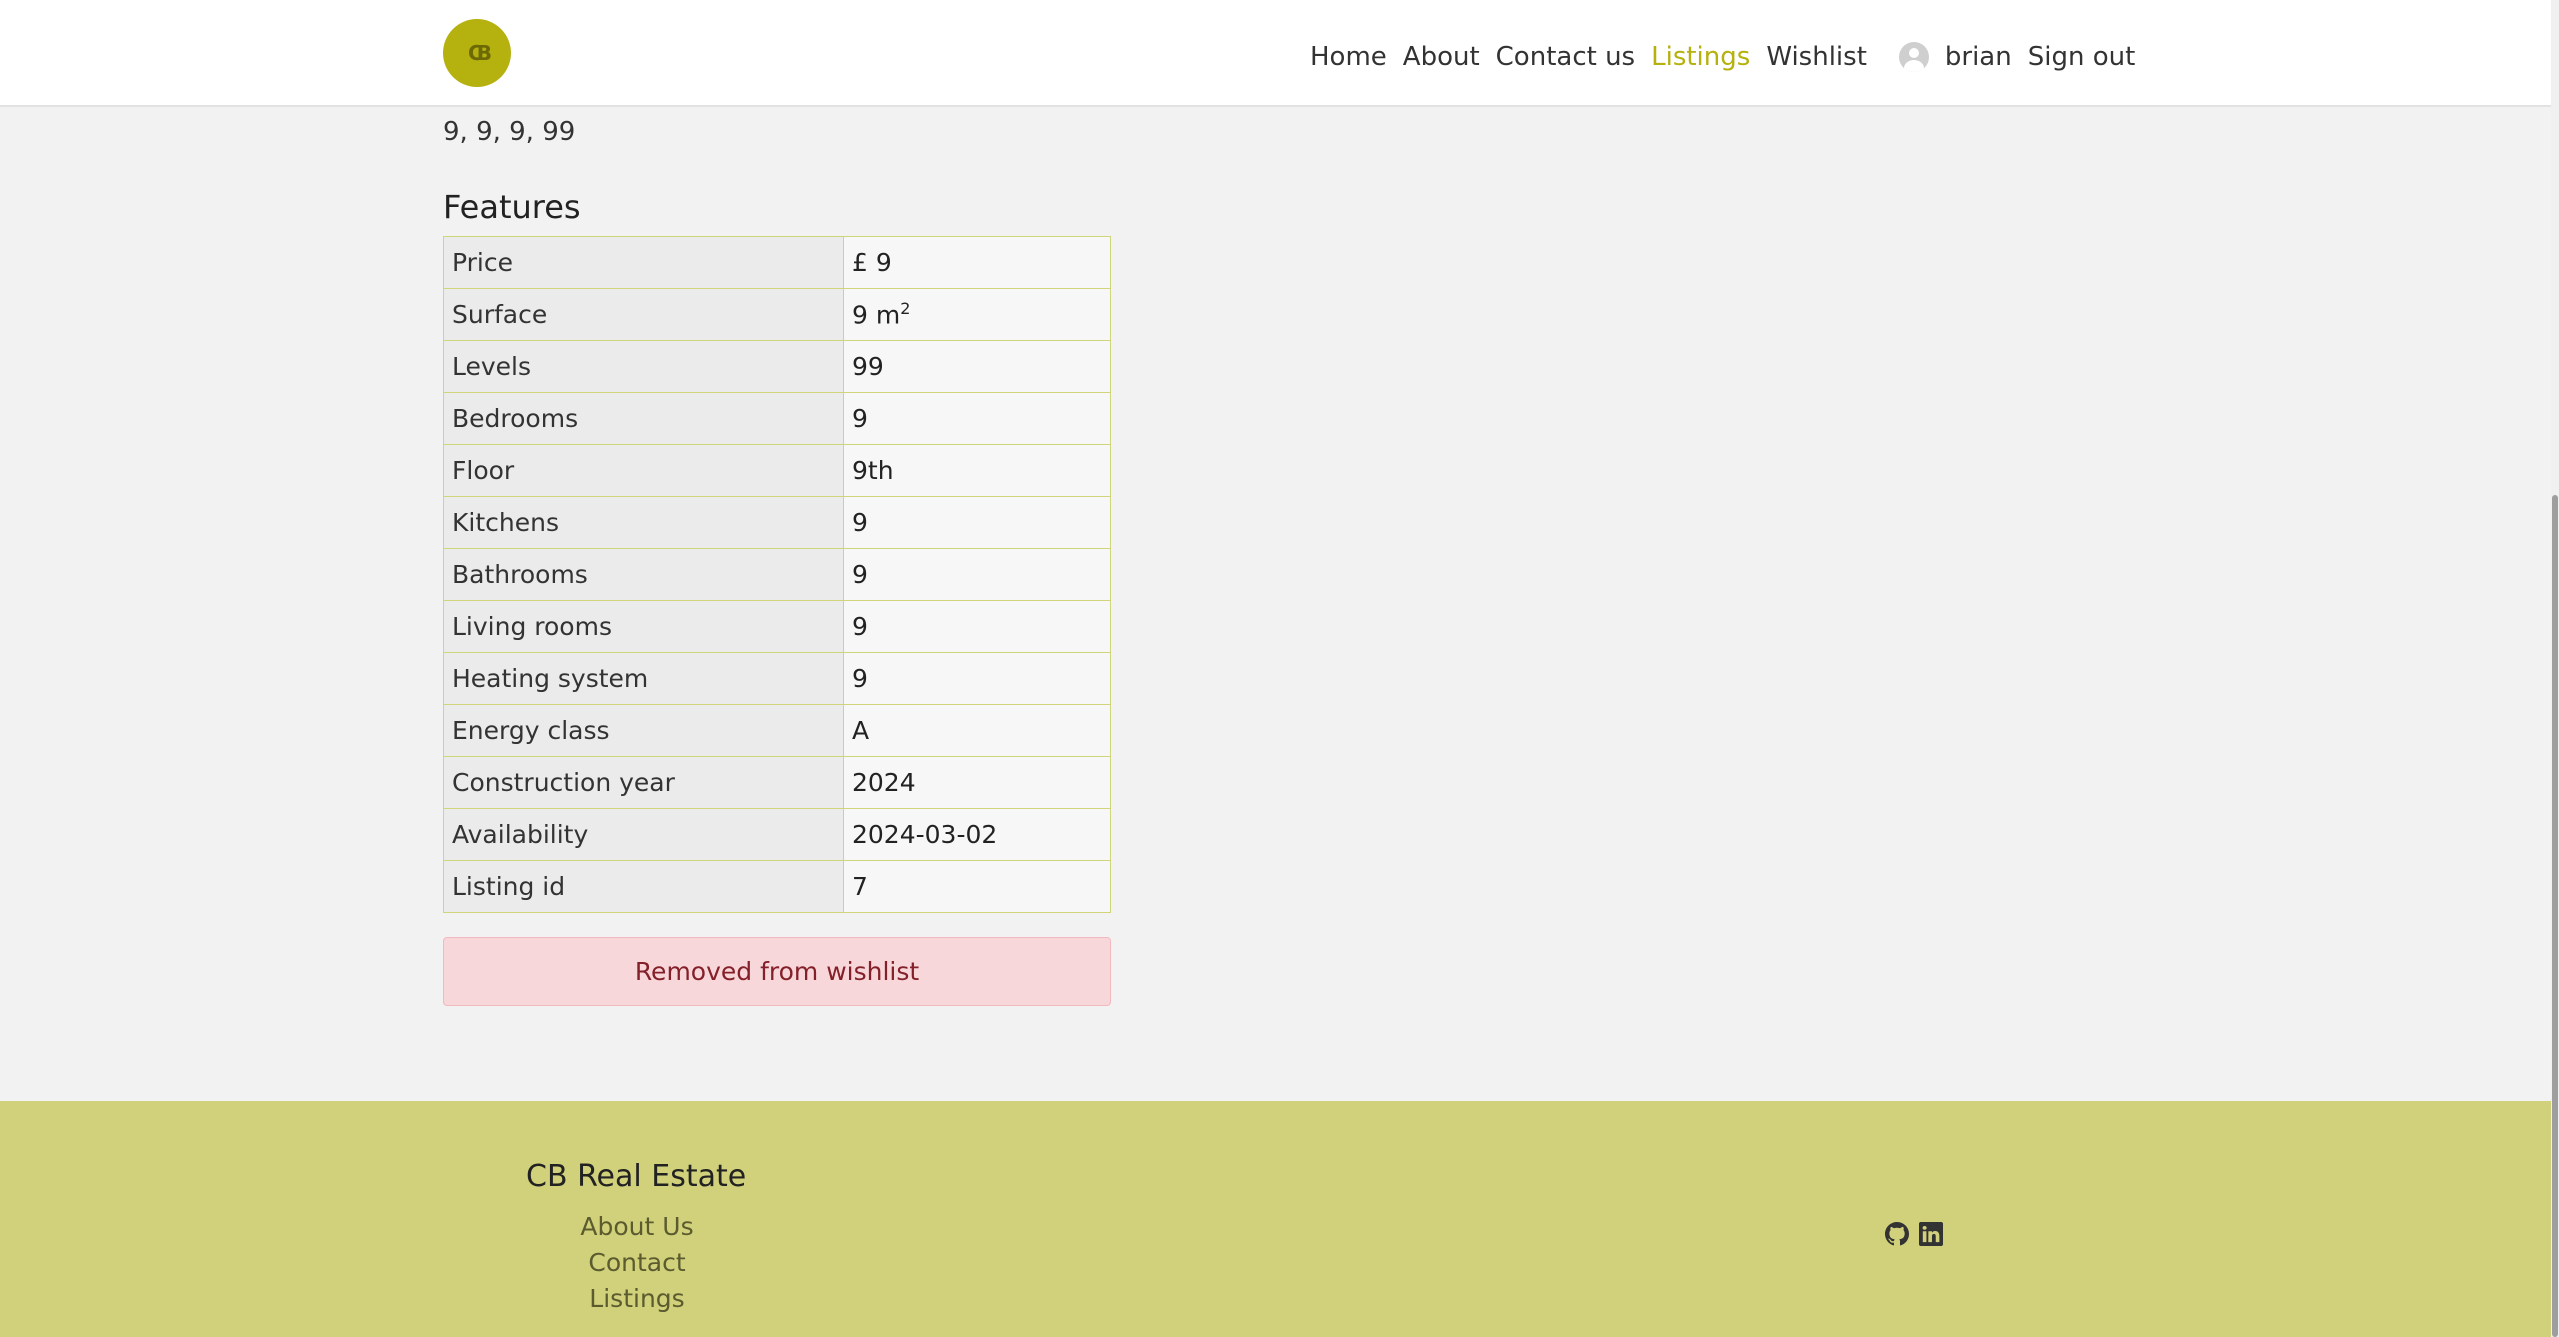  What do you see at coordinates (477, 53) in the screenshot?
I see `logo: CB` at bounding box center [477, 53].